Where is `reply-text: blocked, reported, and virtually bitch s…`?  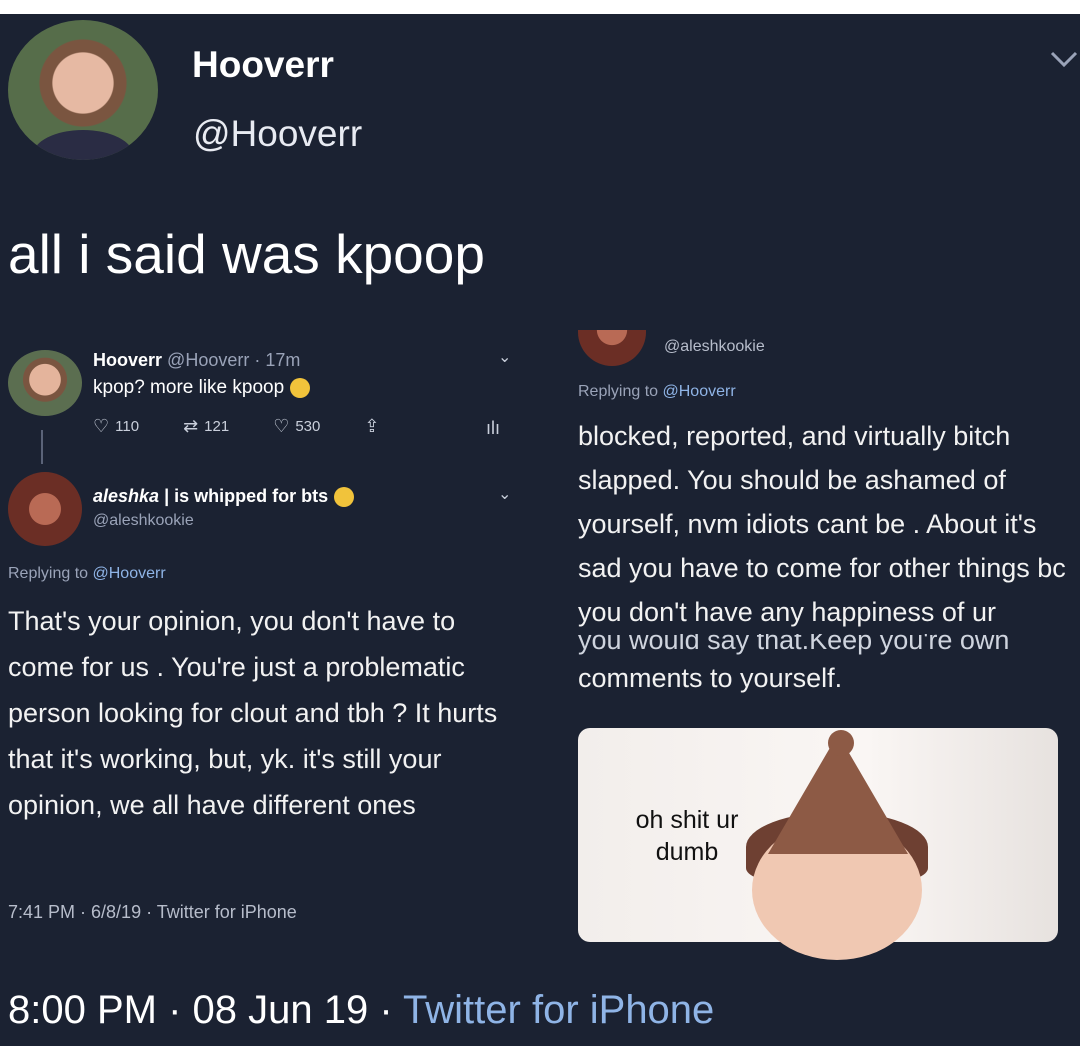
reply-text: blocked, reported, and virtually bitch s… is located at coordinates (828, 557).